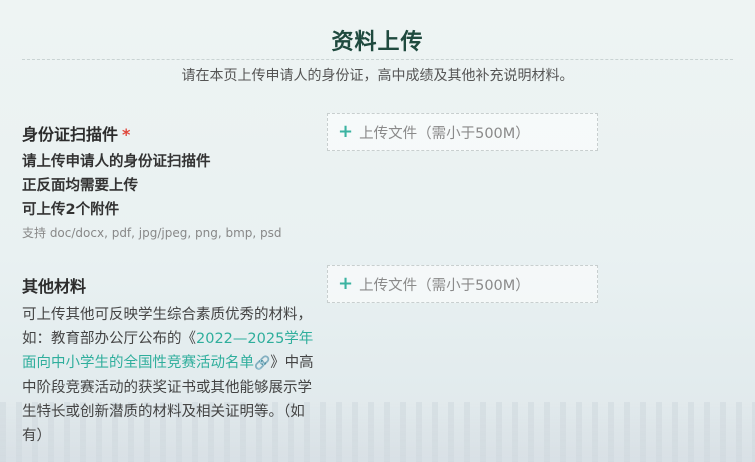  What do you see at coordinates (80, 186) in the screenshot?
I see `id-card-hint-2: 正反面均需要上传` at bounding box center [80, 186].